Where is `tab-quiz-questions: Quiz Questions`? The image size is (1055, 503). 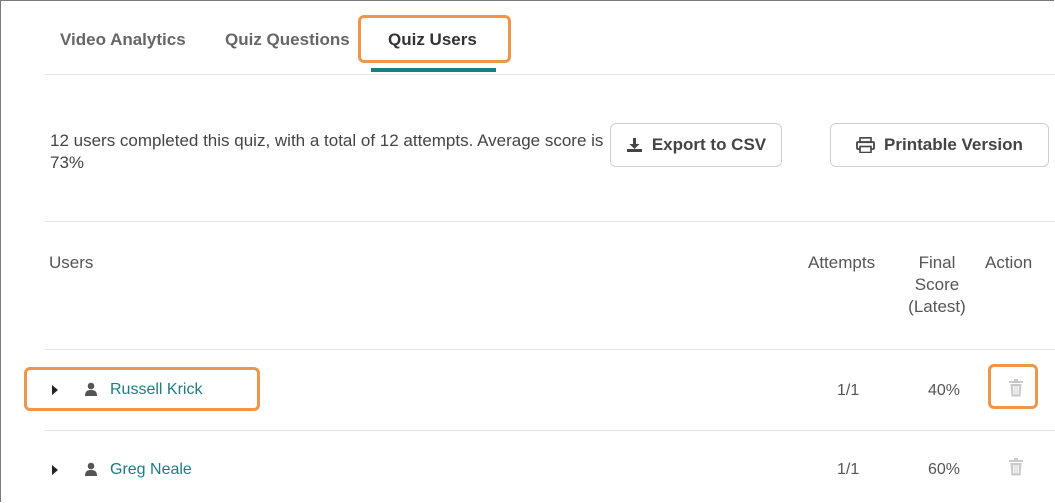 tab-quiz-questions: Quiz Questions is located at coordinates (287, 40).